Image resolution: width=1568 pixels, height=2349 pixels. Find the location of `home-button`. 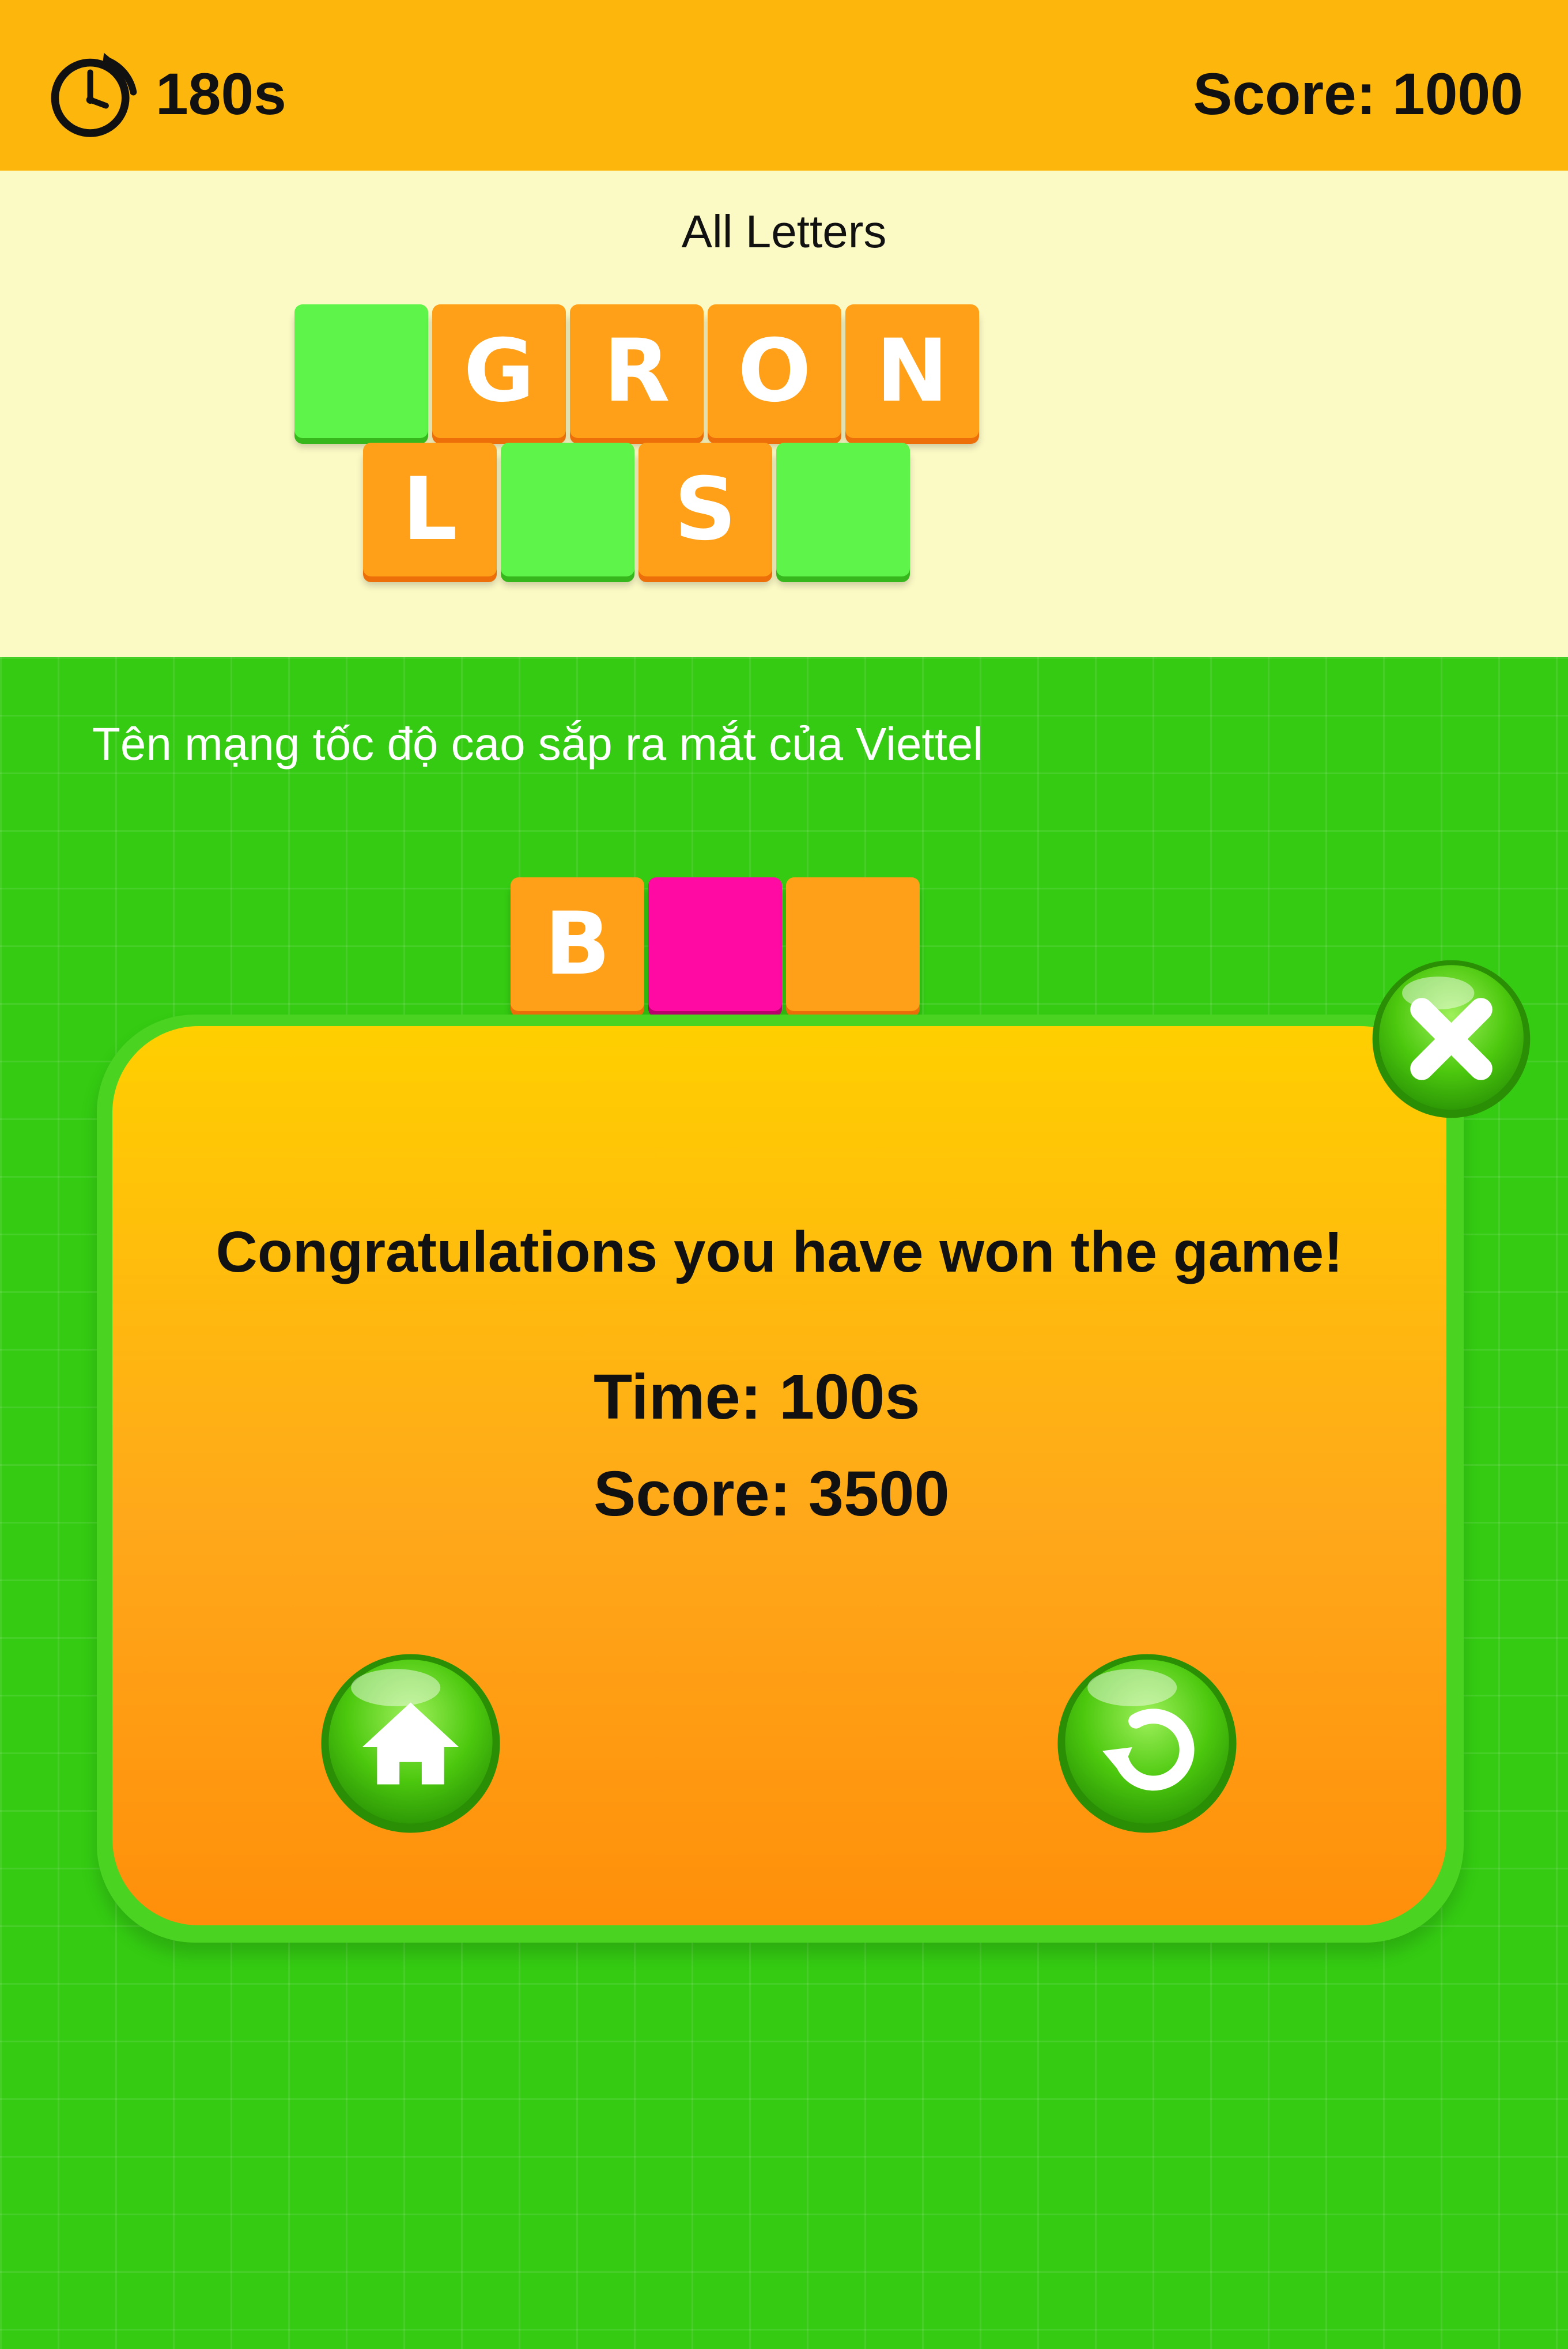

home-button is located at coordinates (411, 1743).